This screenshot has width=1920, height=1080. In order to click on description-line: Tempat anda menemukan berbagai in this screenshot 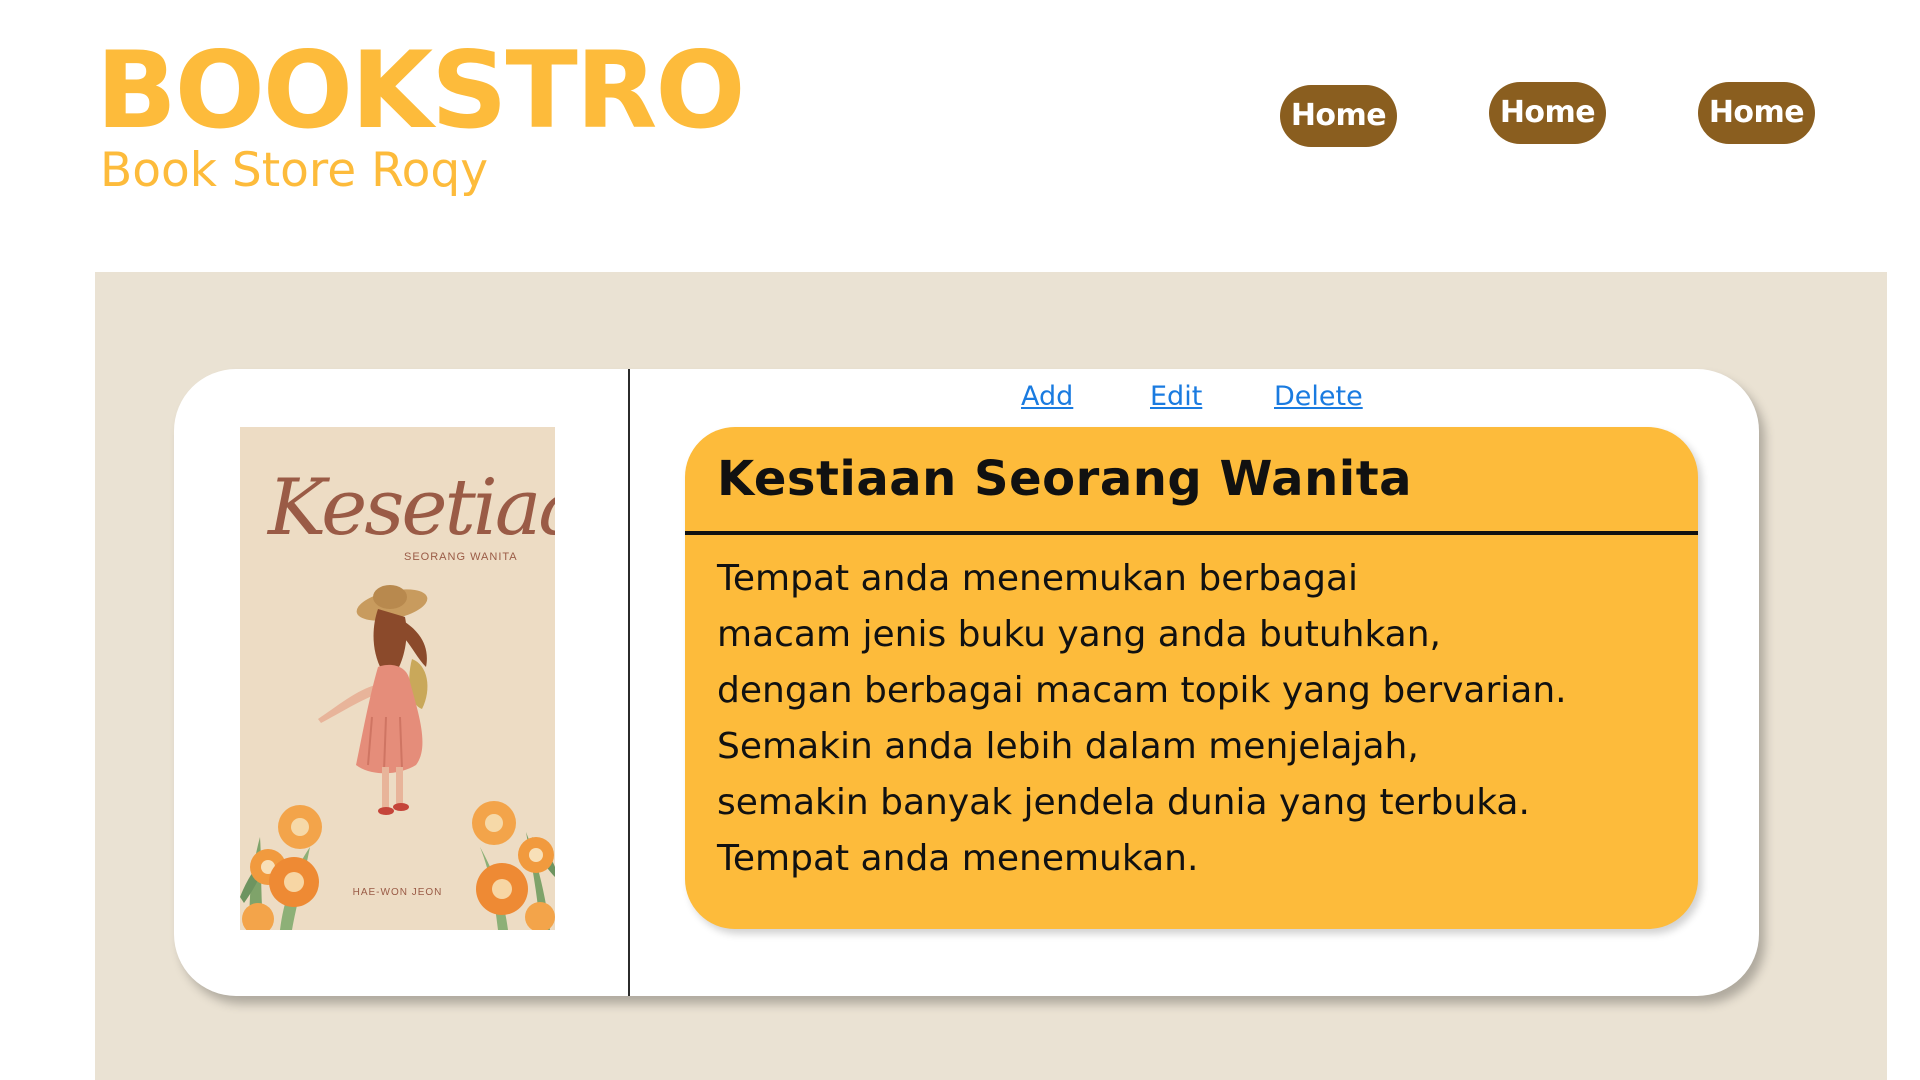, I will do `click(1038, 578)`.